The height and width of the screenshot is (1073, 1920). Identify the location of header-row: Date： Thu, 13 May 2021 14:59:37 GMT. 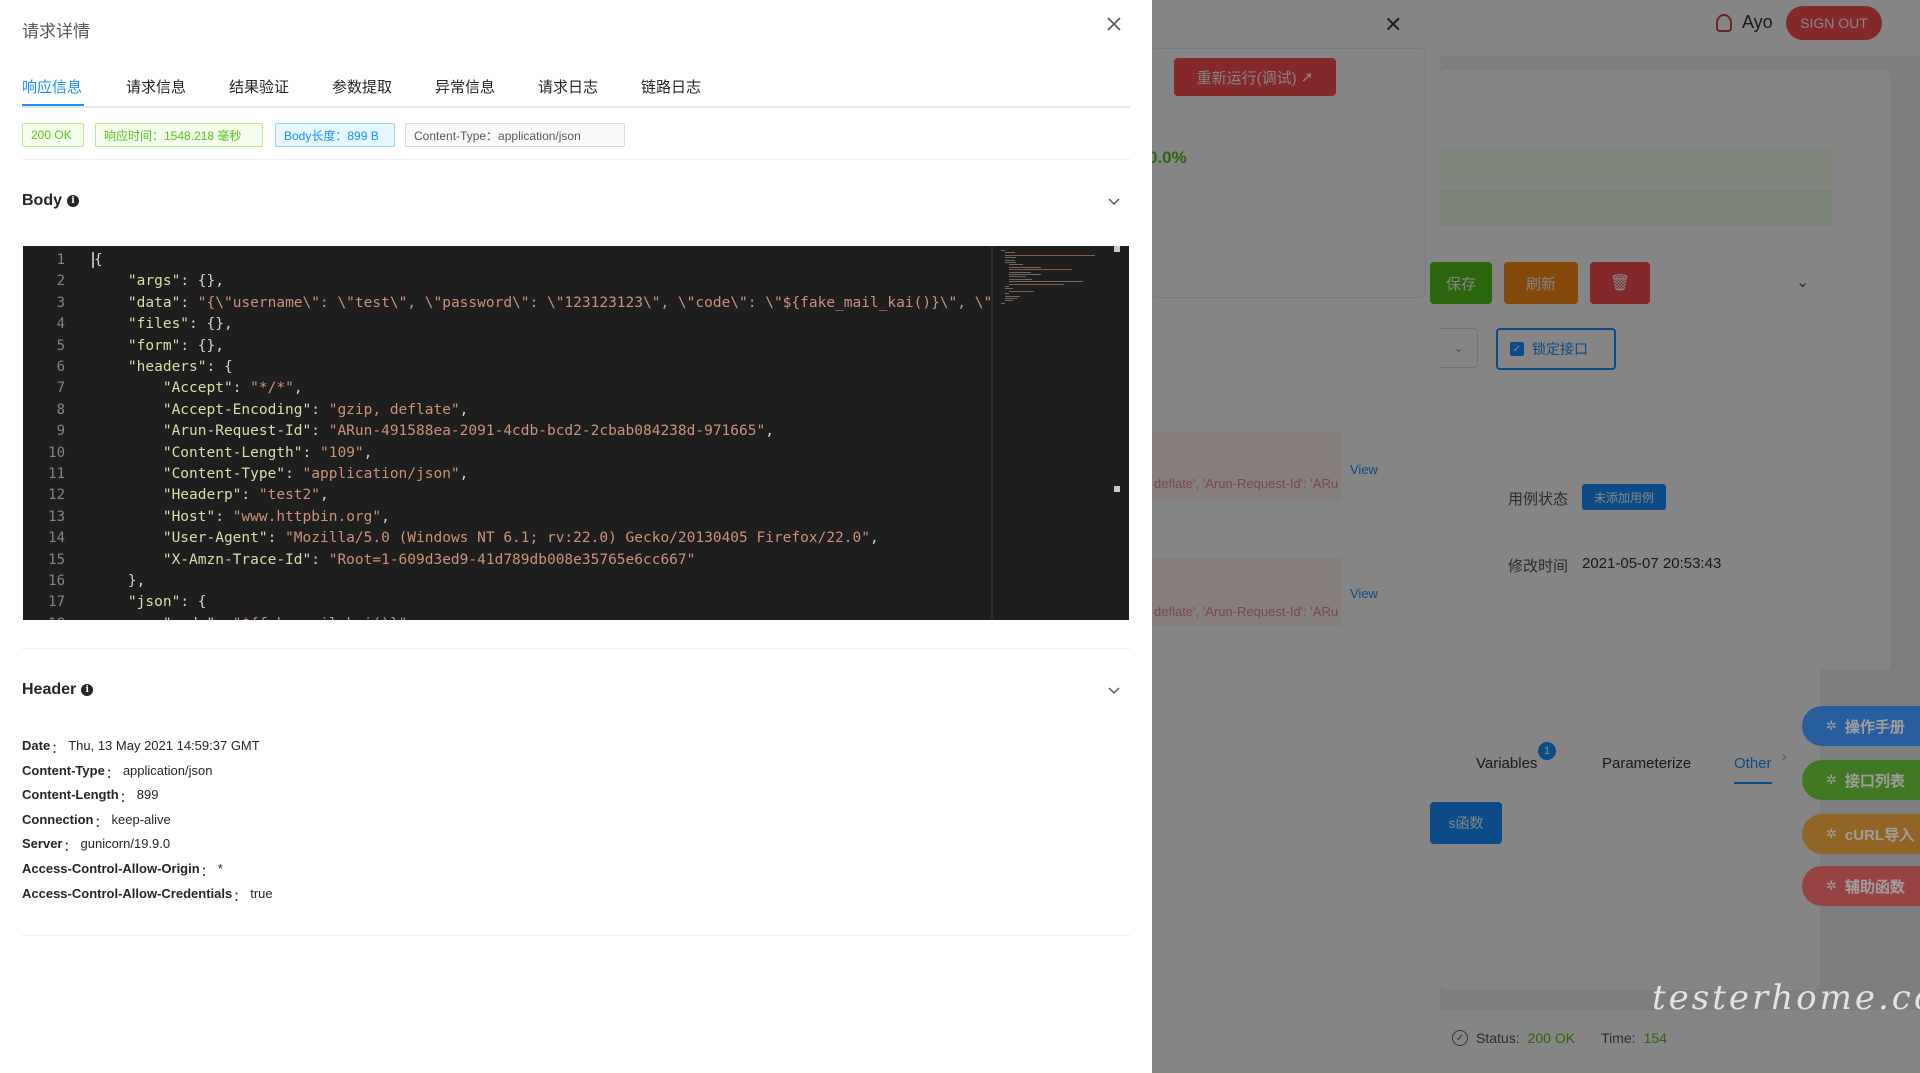
(147, 750).